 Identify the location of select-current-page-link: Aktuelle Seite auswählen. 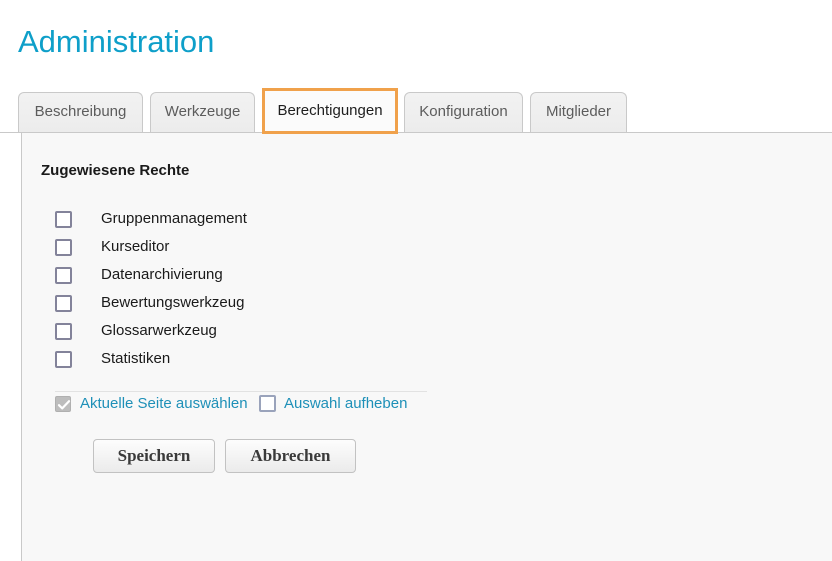
(164, 404).